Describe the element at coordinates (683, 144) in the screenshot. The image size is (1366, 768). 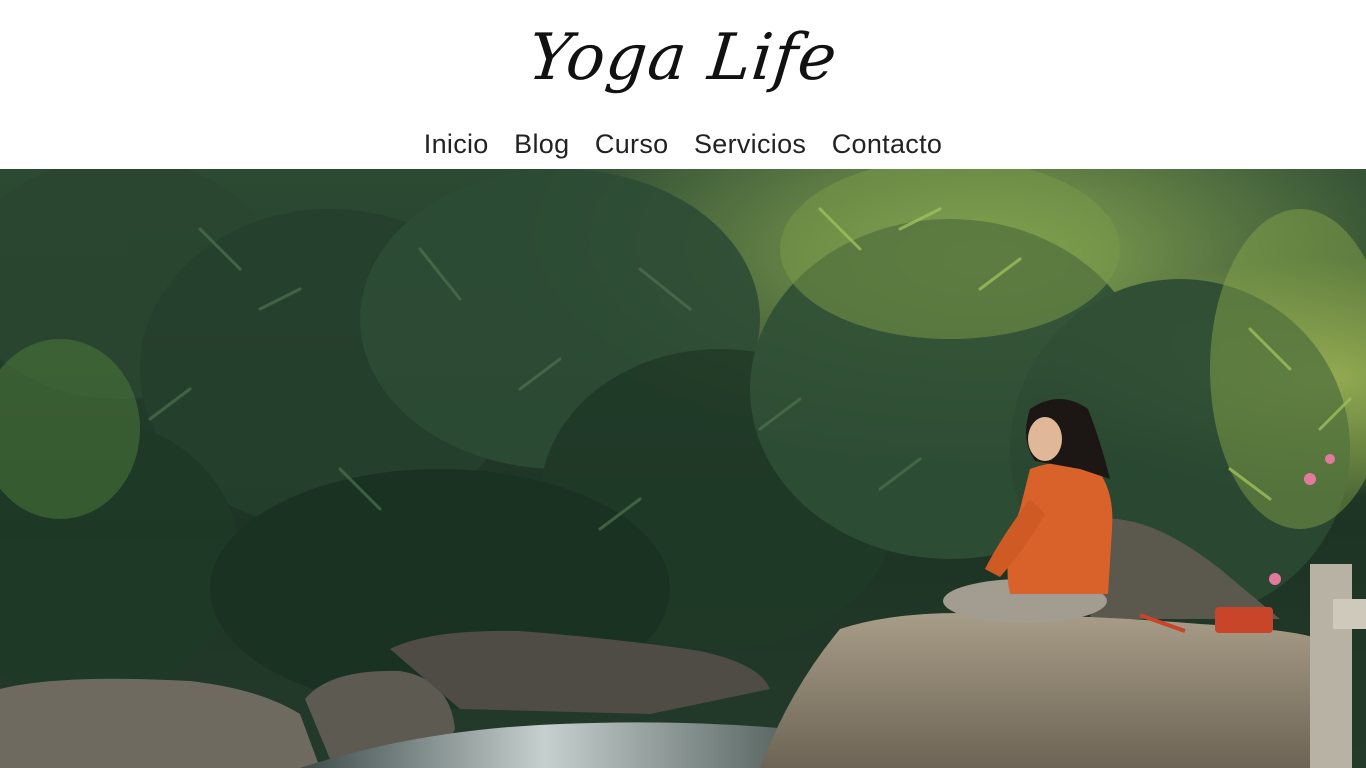
I see `main-nav: Inicio Blog Curso Servicios Contacto` at that location.